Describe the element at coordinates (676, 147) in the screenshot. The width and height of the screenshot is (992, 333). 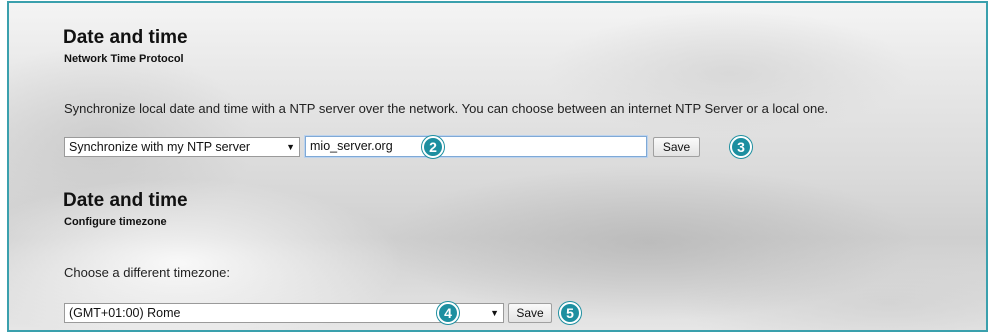
I see `ntp-save-button: Save` at that location.